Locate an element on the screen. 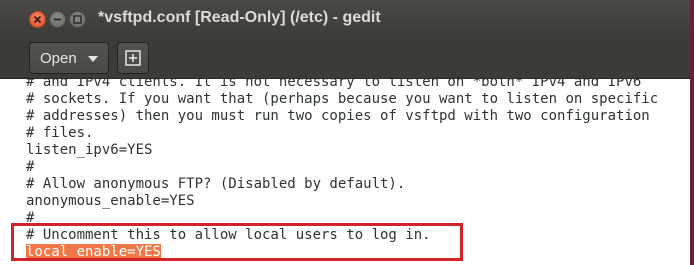 The image size is (694, 265). editor-line: # is located at coordinates (30, 167).